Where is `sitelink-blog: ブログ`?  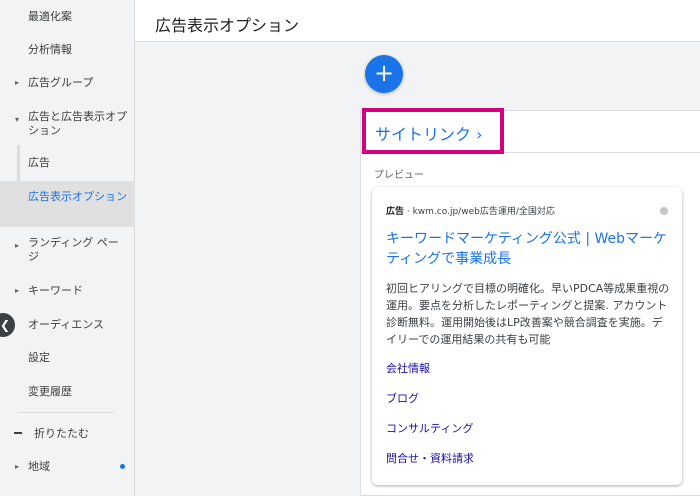 sitelink-blog: ブログ is located at coordinates (402, 398).